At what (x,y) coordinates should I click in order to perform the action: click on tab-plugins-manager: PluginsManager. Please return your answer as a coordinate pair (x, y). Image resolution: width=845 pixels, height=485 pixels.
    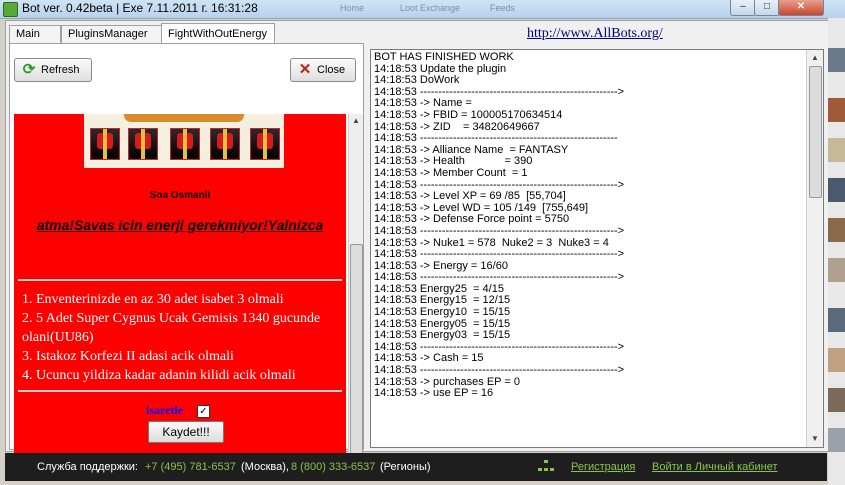
    Looking at the image, I should click on (111, 34).